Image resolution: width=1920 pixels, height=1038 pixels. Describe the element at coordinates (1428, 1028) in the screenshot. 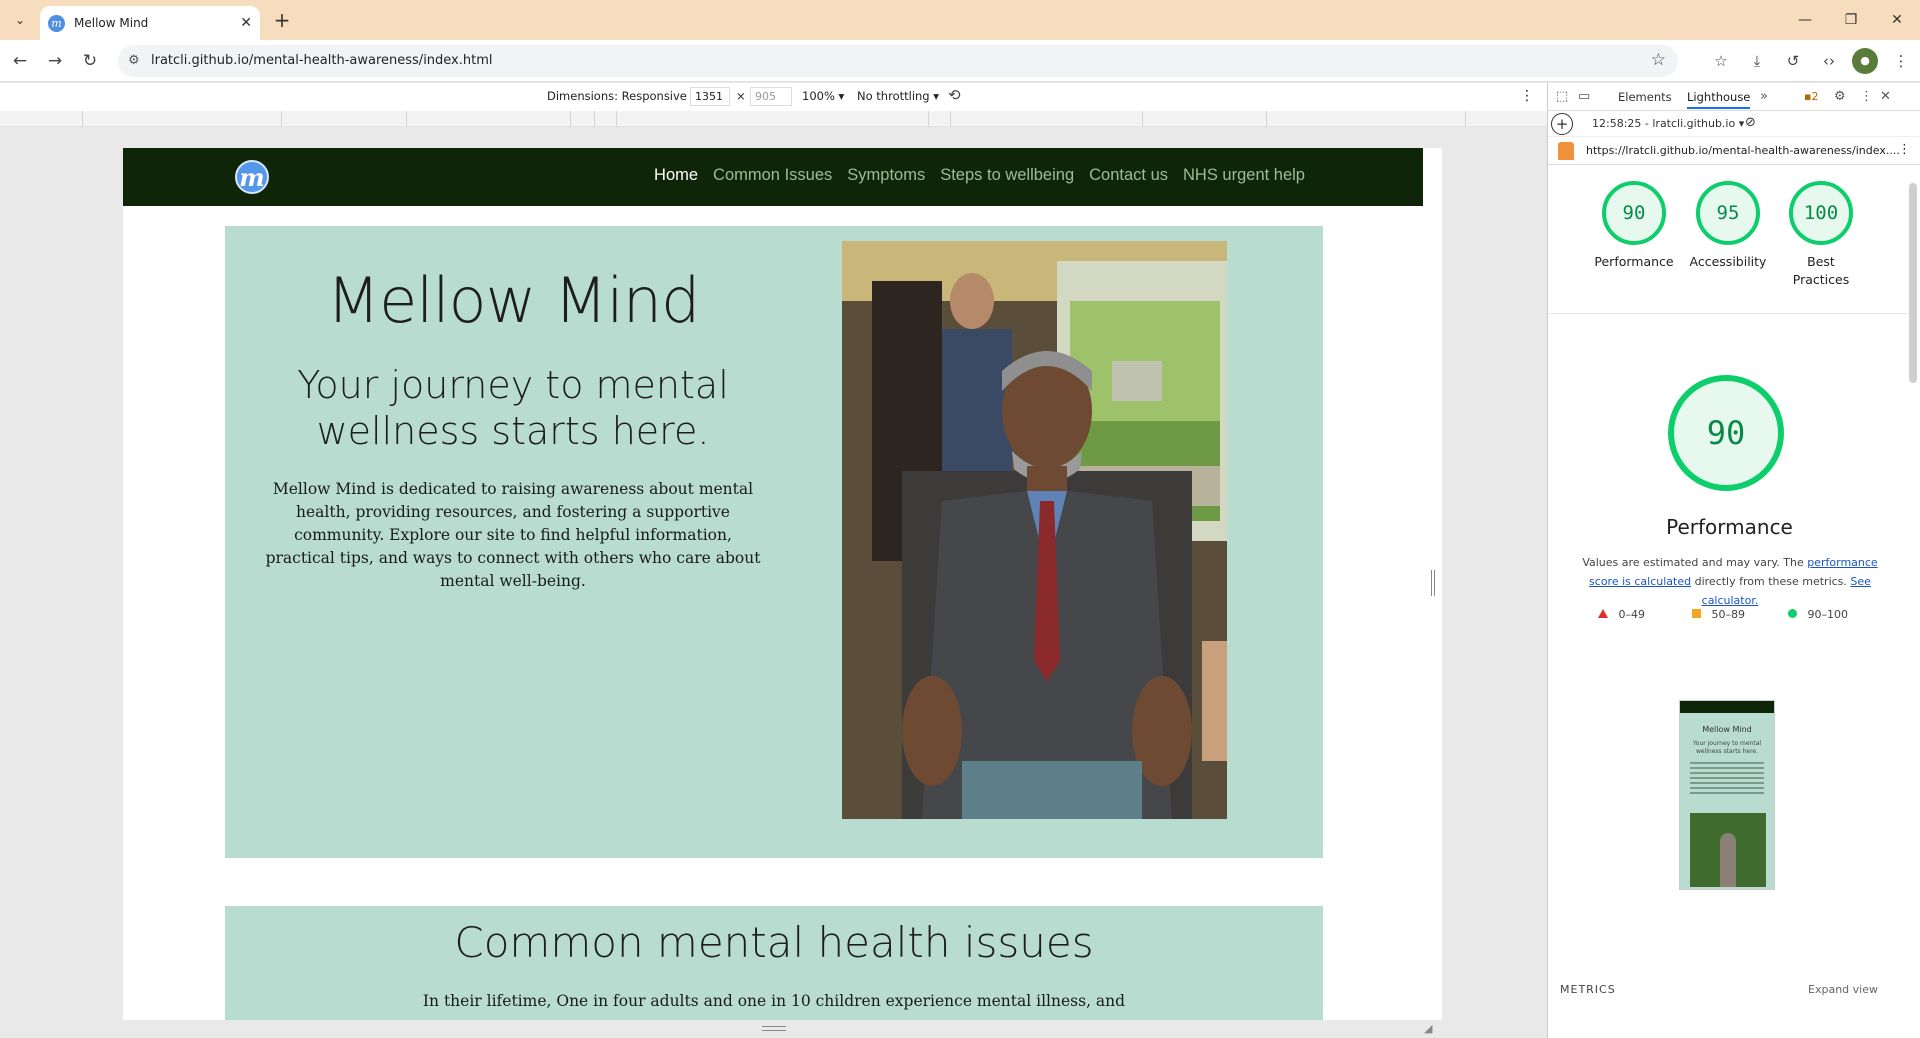

I see `viewport-corner-handle: ◢` at that location.